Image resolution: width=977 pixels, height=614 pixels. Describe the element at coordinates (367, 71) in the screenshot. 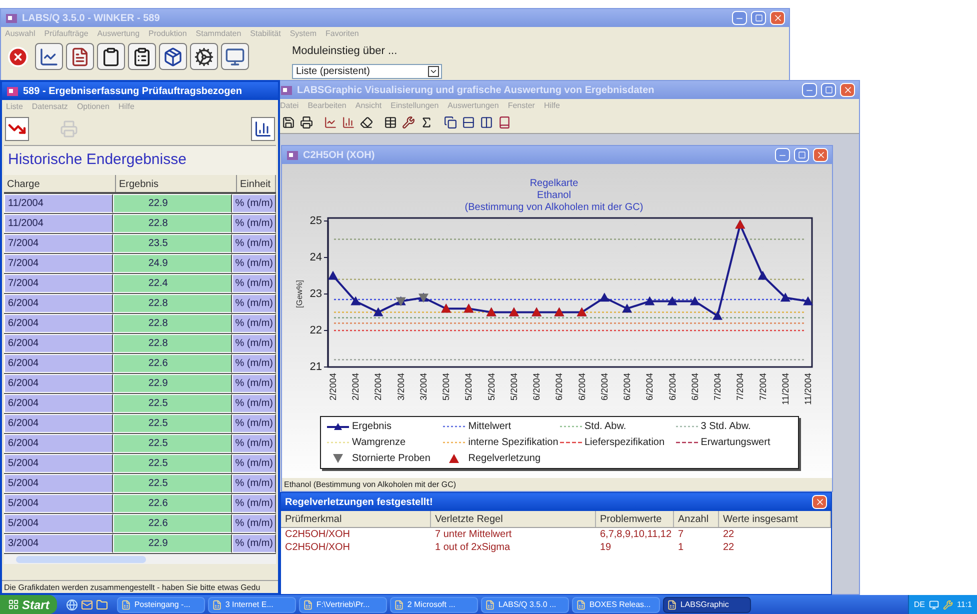

I see `module-dropdown: Liste (persistent)` at that location.